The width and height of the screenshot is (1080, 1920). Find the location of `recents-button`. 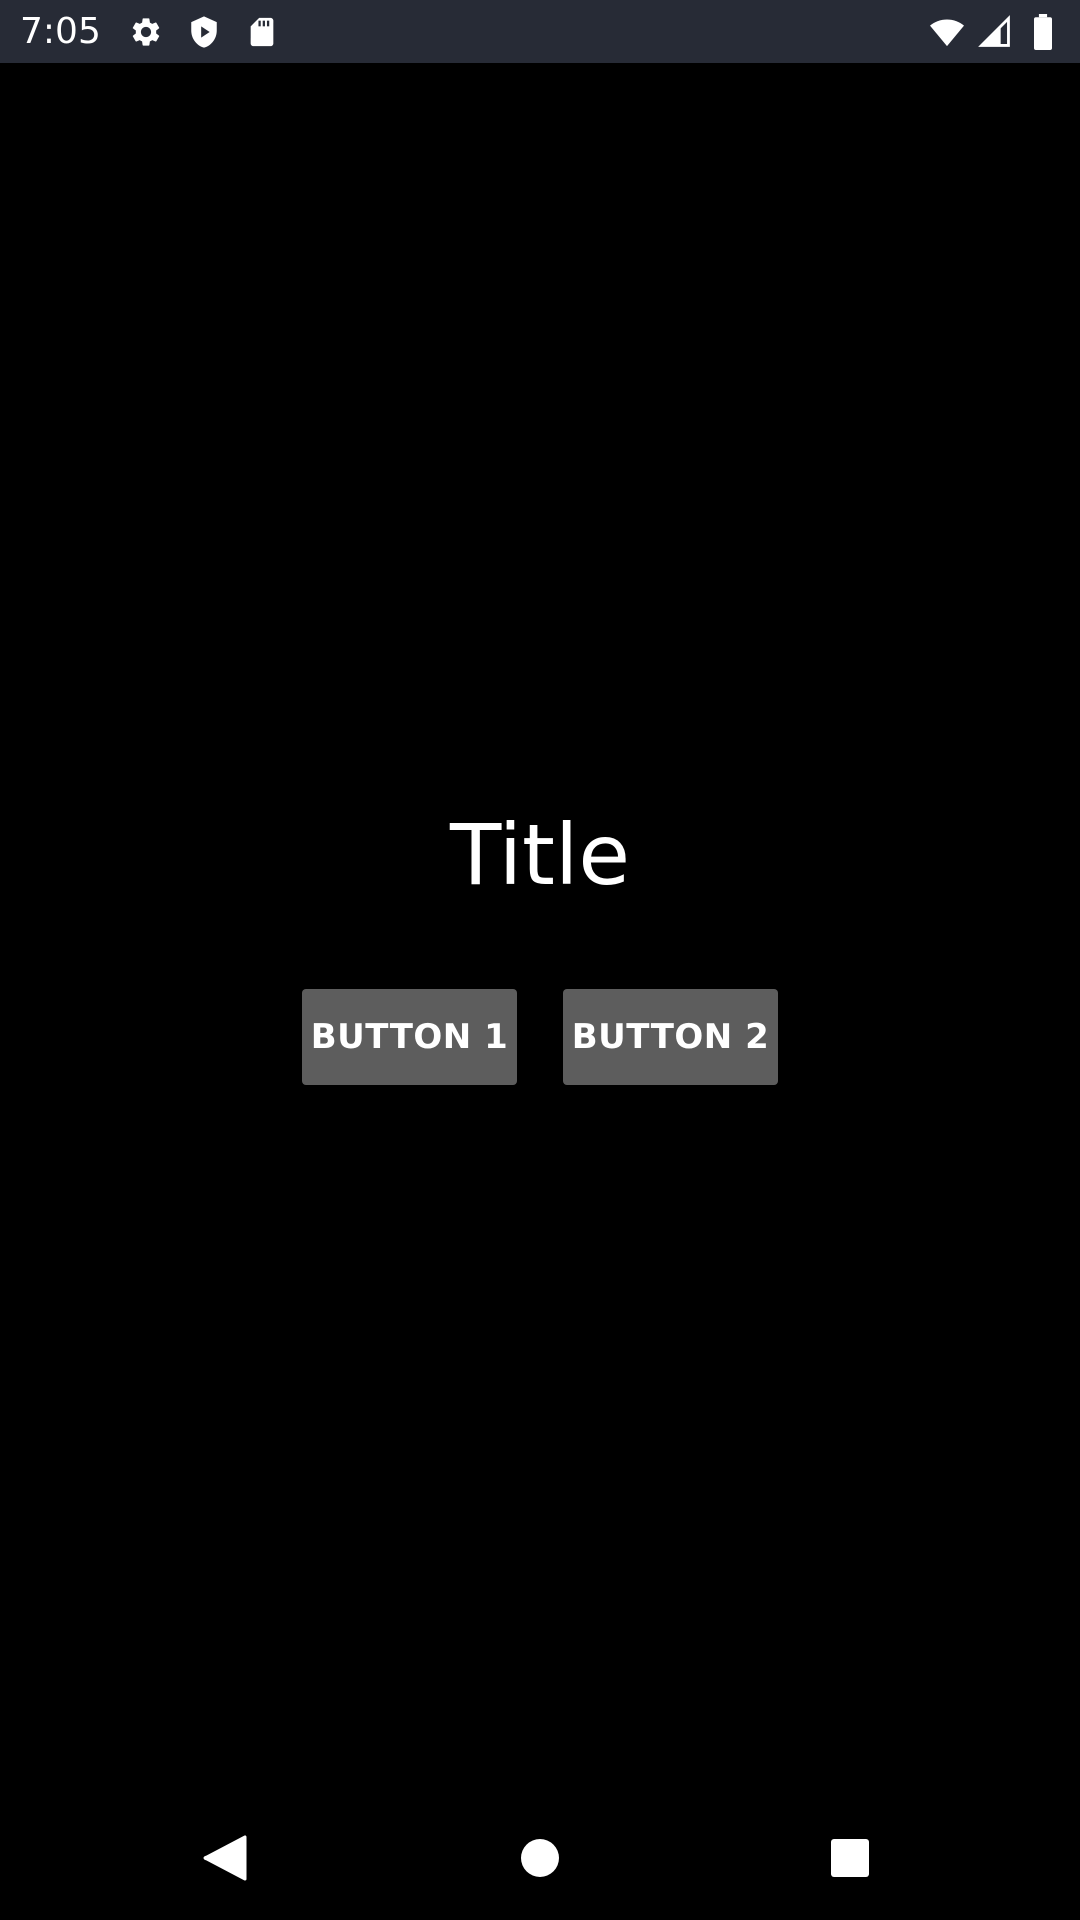

recents-button is located at coordinates (850, 1860).